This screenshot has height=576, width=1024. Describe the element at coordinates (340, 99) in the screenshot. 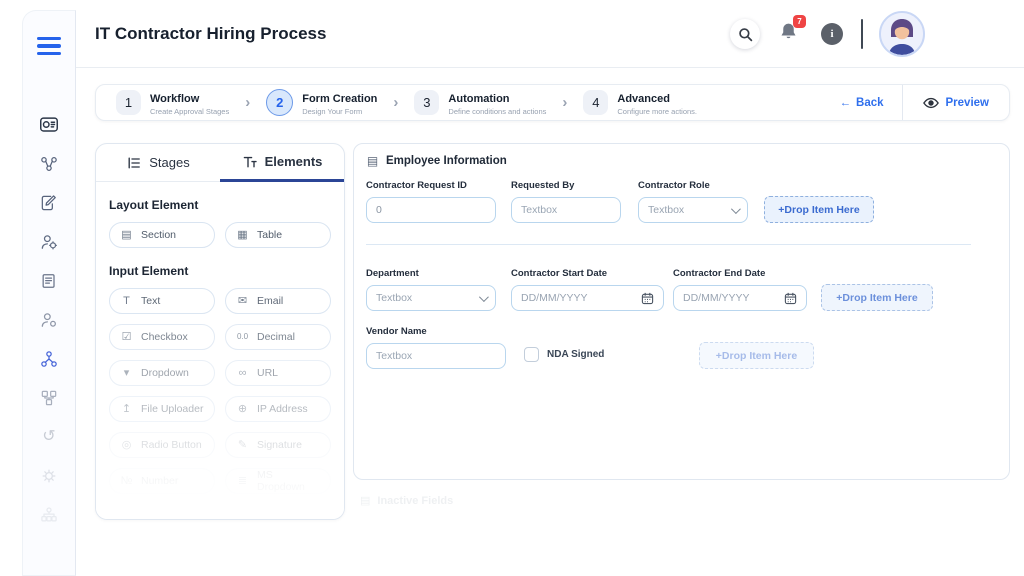

I see `step-title: Form Creation` at that location.